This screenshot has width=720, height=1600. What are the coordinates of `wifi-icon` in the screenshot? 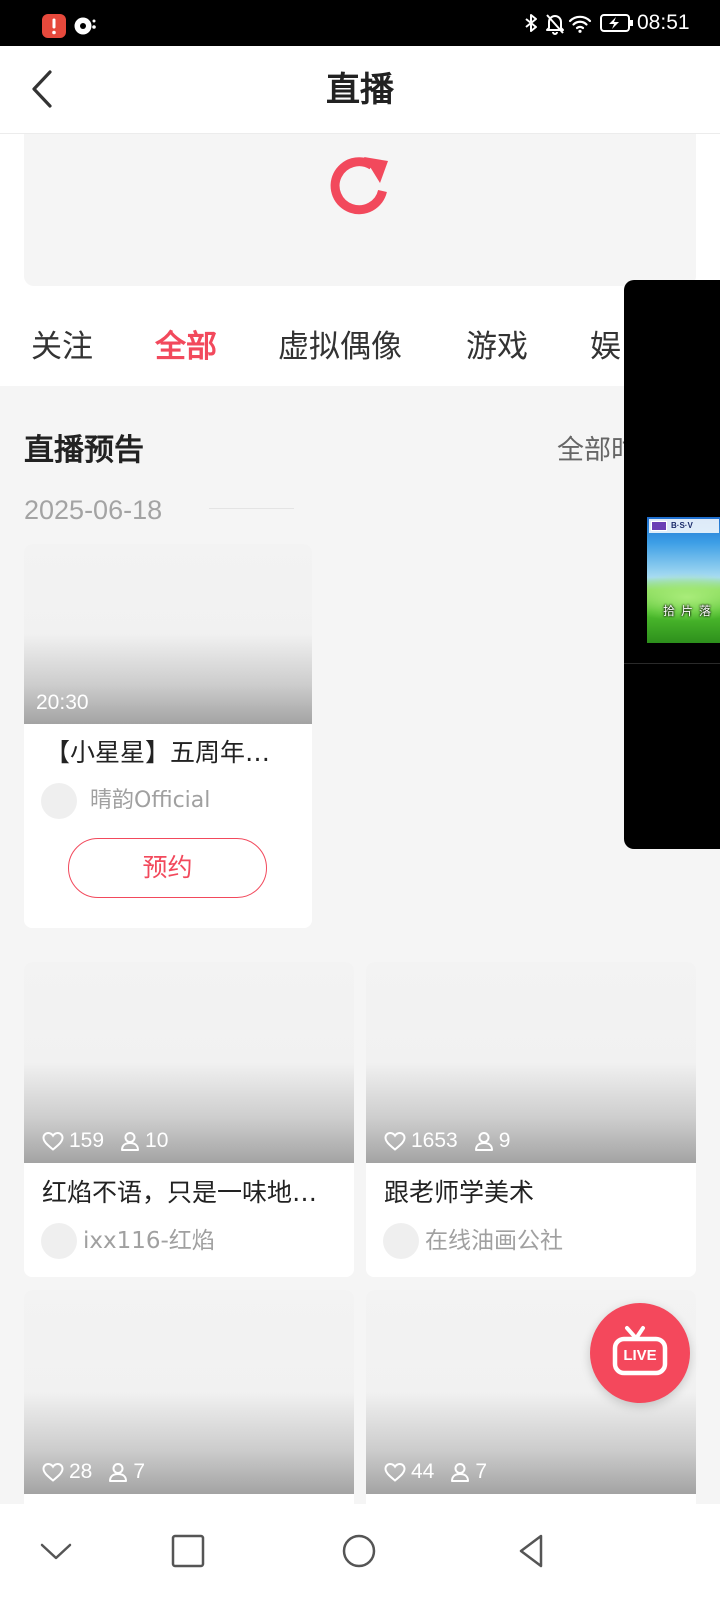 It's located at (580, 24).